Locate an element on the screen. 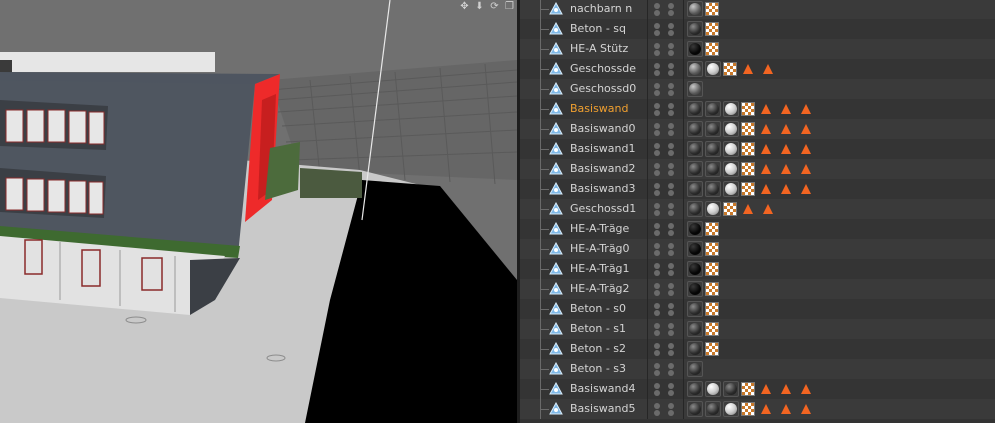 The height and width of the screenshot is (423, 995). object-name: Beton - s1 is located at coordinates (598, 329).